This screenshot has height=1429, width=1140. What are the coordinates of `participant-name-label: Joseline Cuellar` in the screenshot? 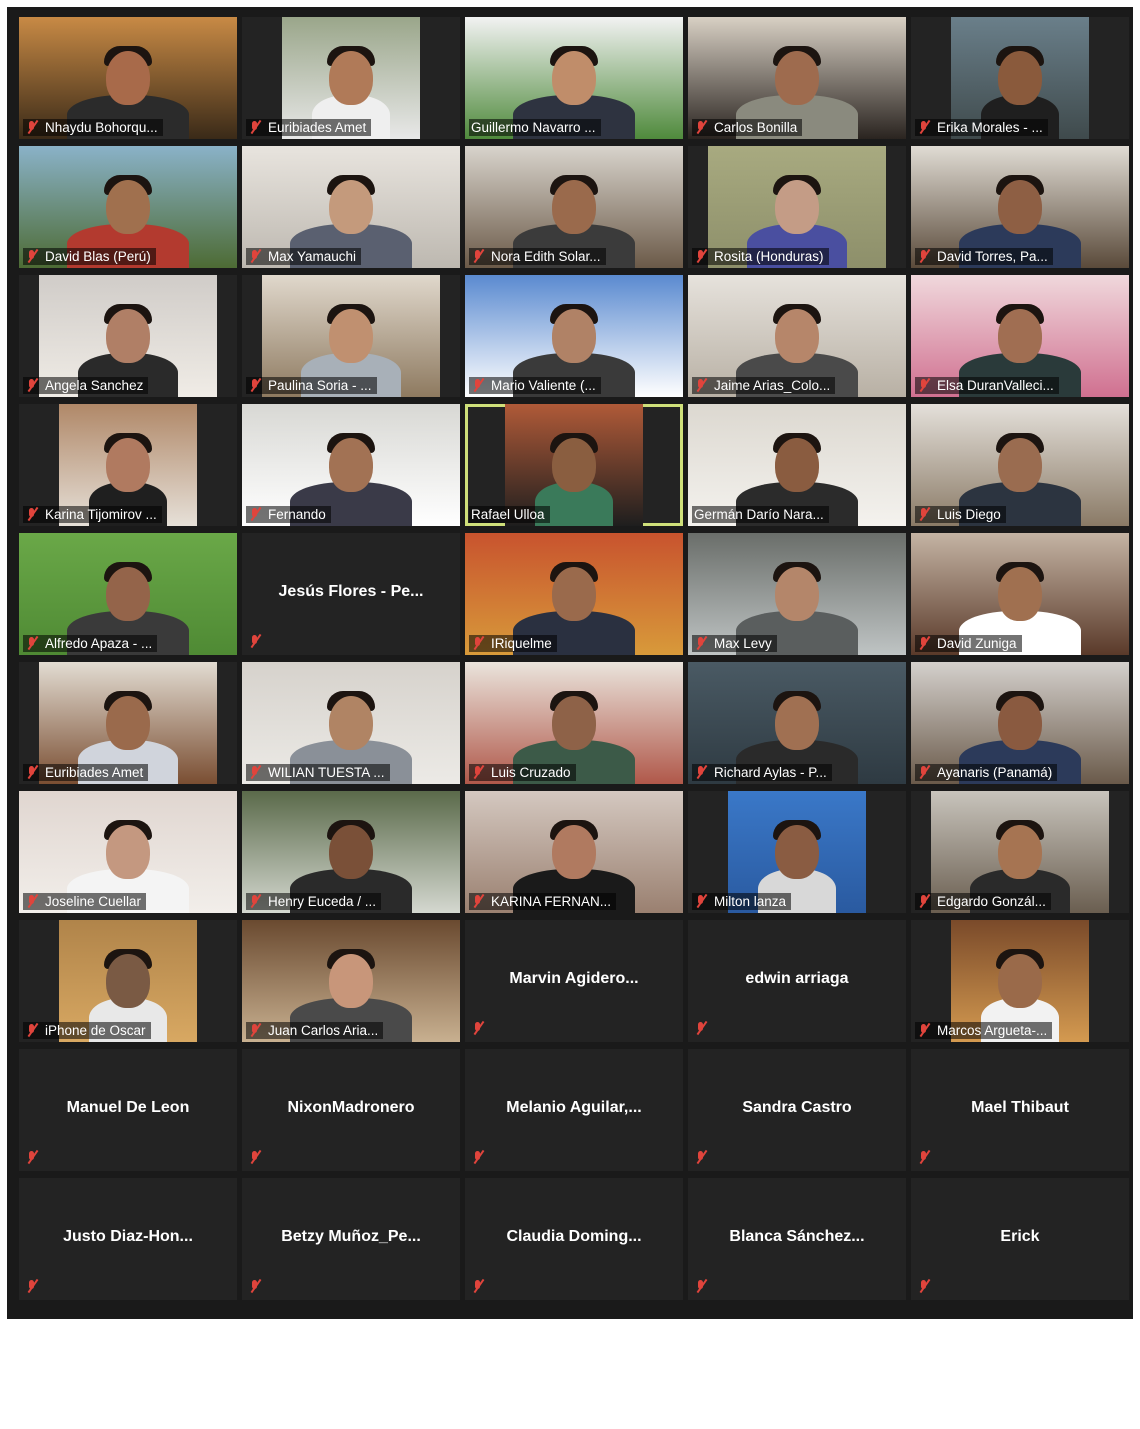 It's located at (85, 901).